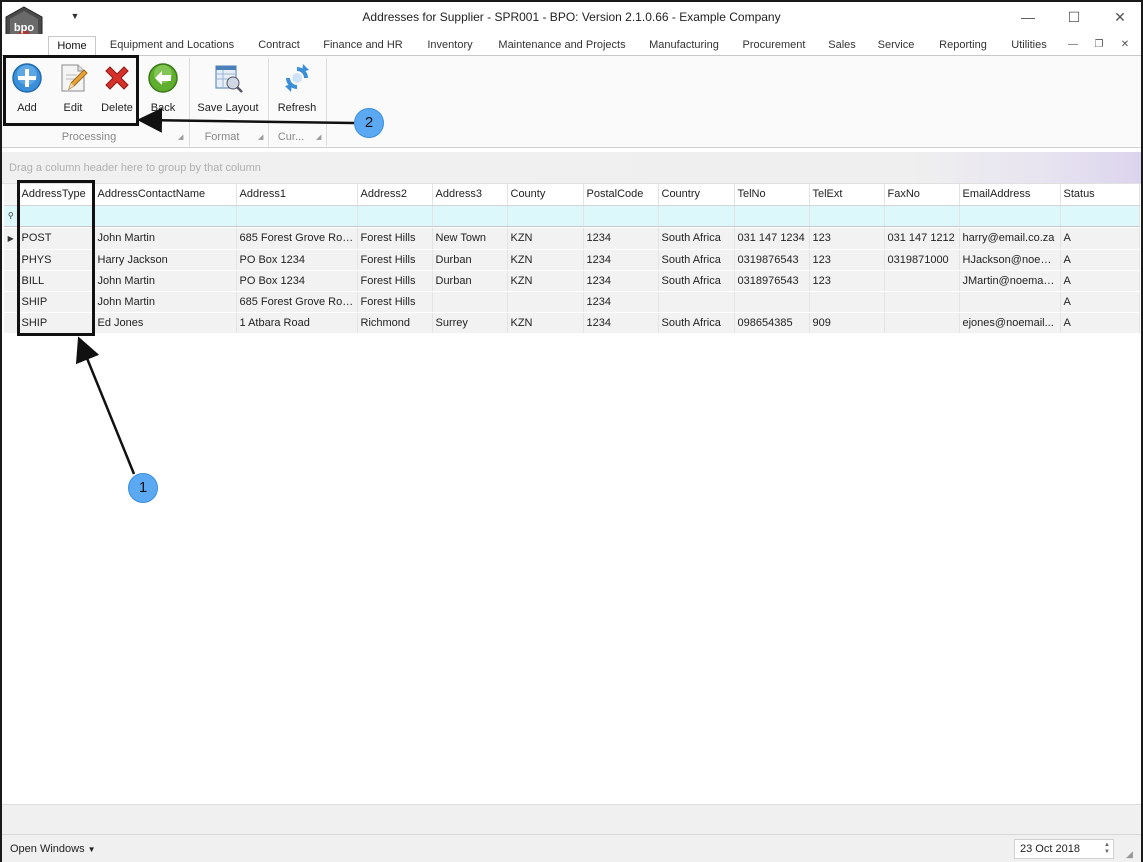 The width and height of the screenshot is (1143, 862). What do you see at coordinates (774, 46) in the screenshot?
I see `tab-procurement: Procurement` at bounding box center [774, 46].